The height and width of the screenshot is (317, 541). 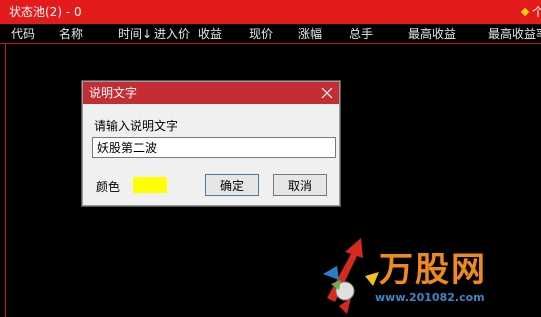 What do you see at coordinates (433, 270) in the screenshot?
I see `watermark-brand: 万股网` at bounding box center [433, 270].